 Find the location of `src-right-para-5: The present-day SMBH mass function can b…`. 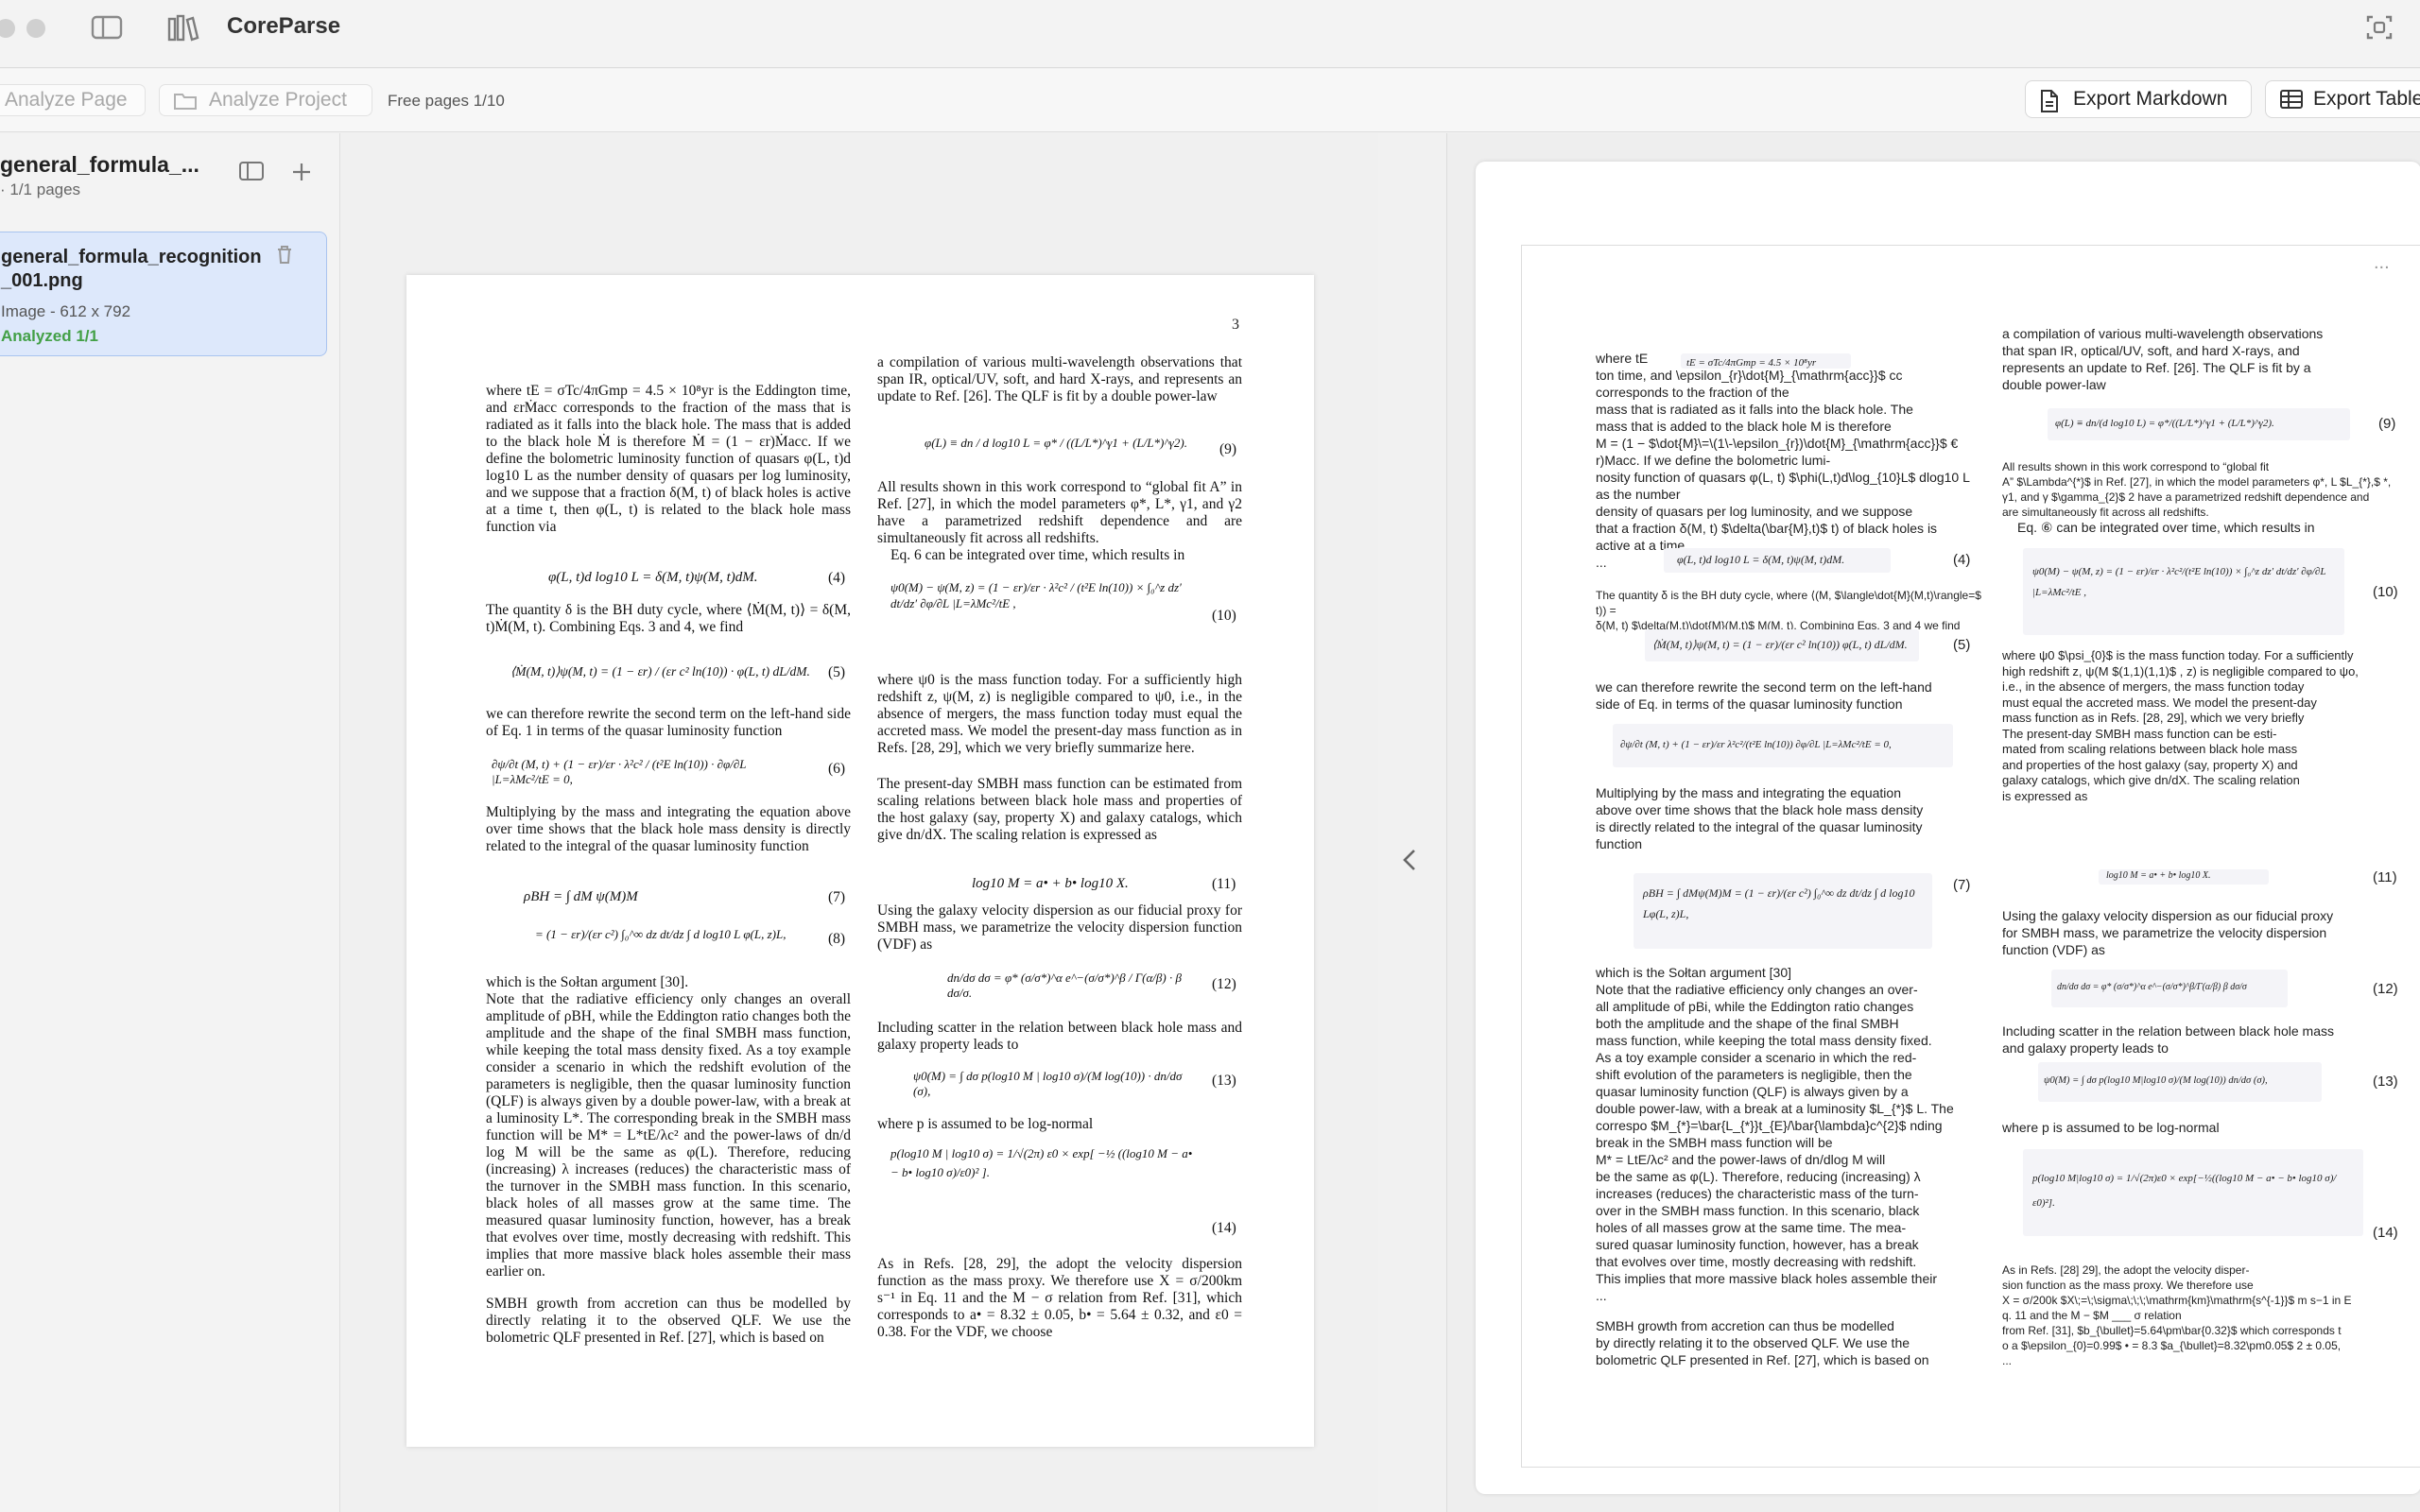

src-right-para-5: The present-day SMBH mass function can b… is located at coordinates (1059, 809).